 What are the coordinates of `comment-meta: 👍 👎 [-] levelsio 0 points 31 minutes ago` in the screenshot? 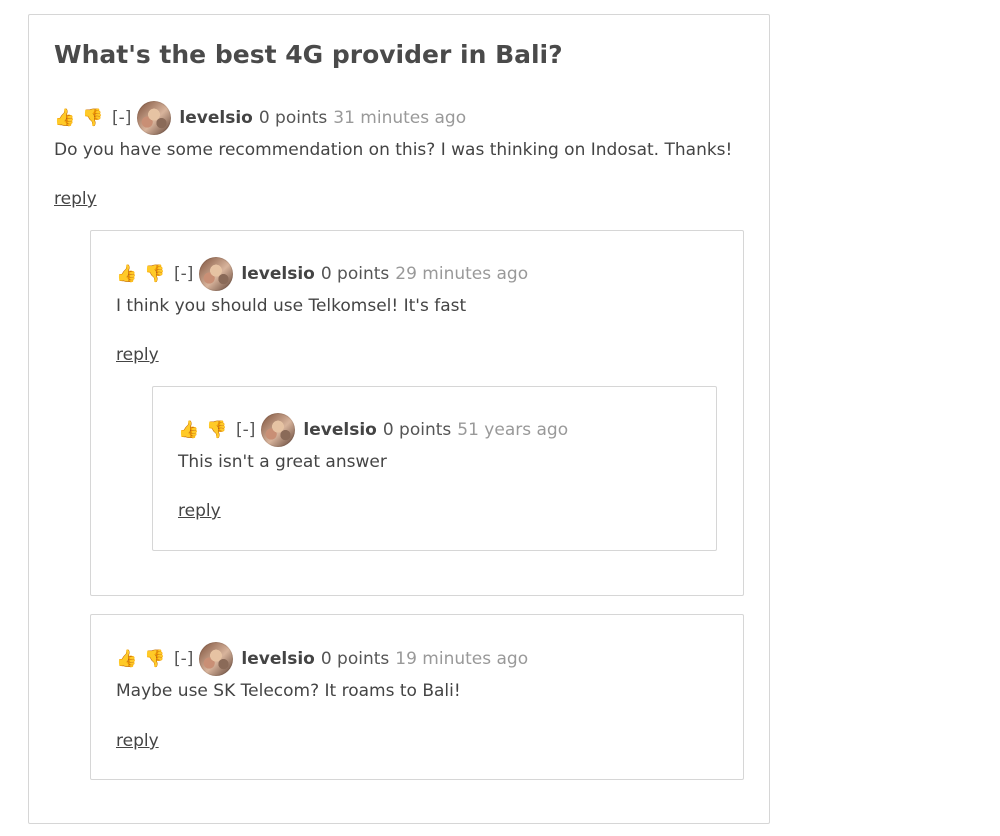 It's located at (260, 118).